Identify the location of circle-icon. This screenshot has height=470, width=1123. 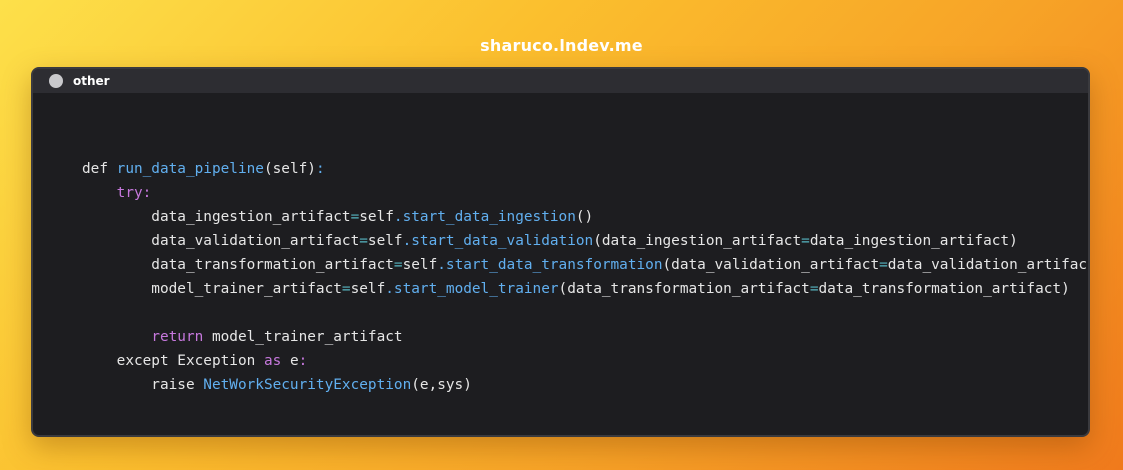
(56, 81).